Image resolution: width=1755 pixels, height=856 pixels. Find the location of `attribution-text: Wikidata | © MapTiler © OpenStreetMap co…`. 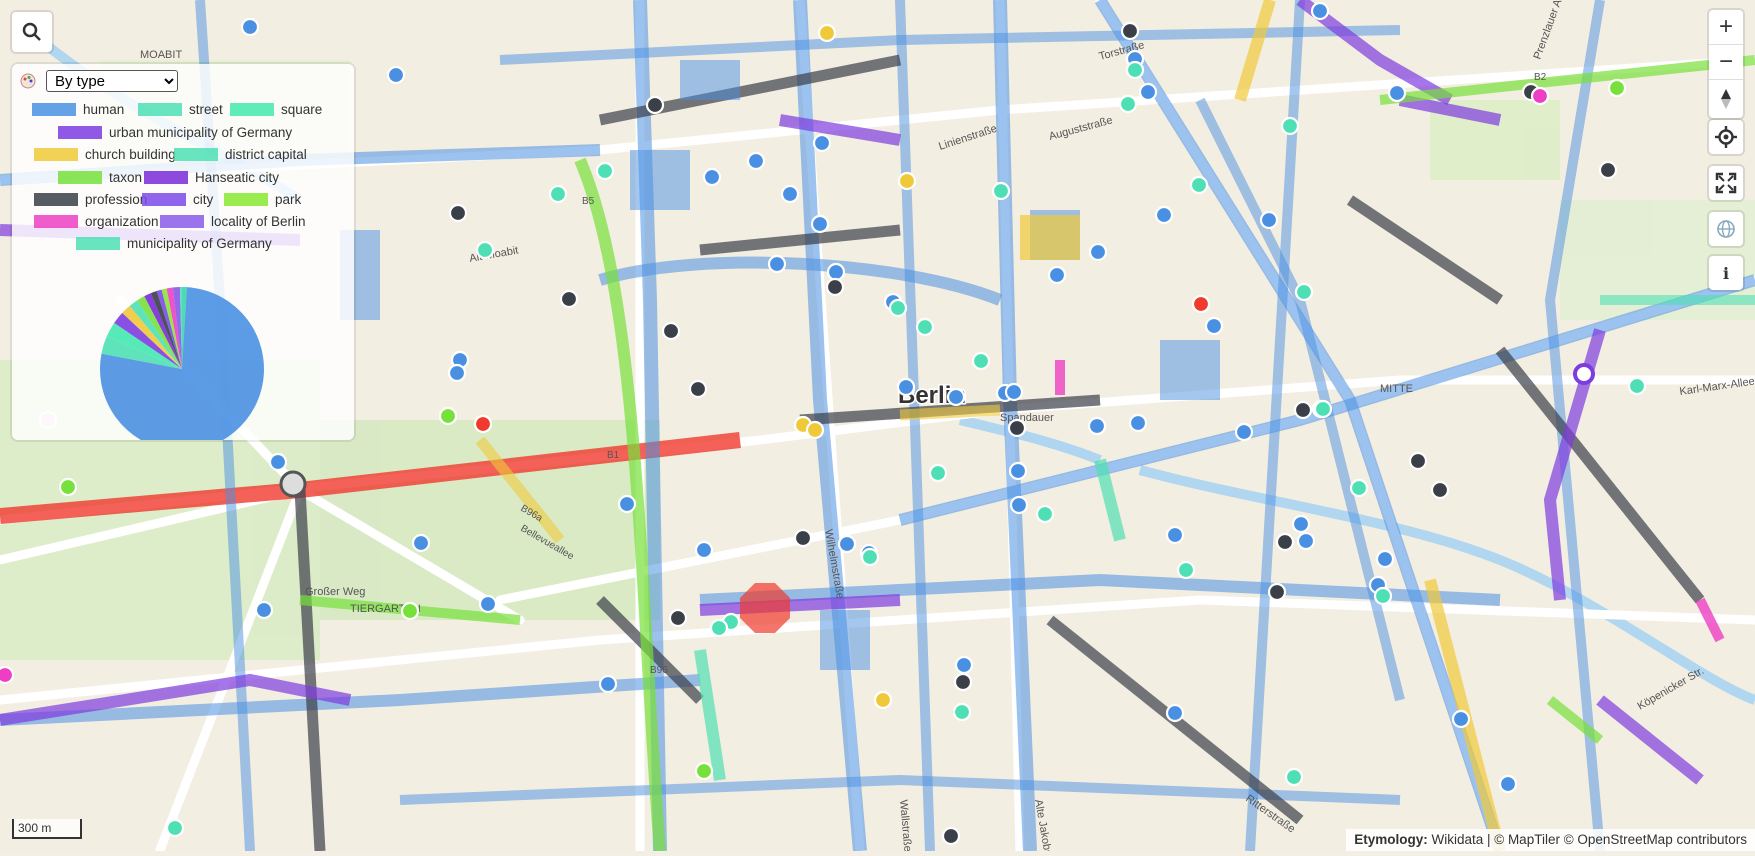

attribution-text: Wikidata | © MapTiler © OpenStreetMap co… is located at coordinates (1587, 839).